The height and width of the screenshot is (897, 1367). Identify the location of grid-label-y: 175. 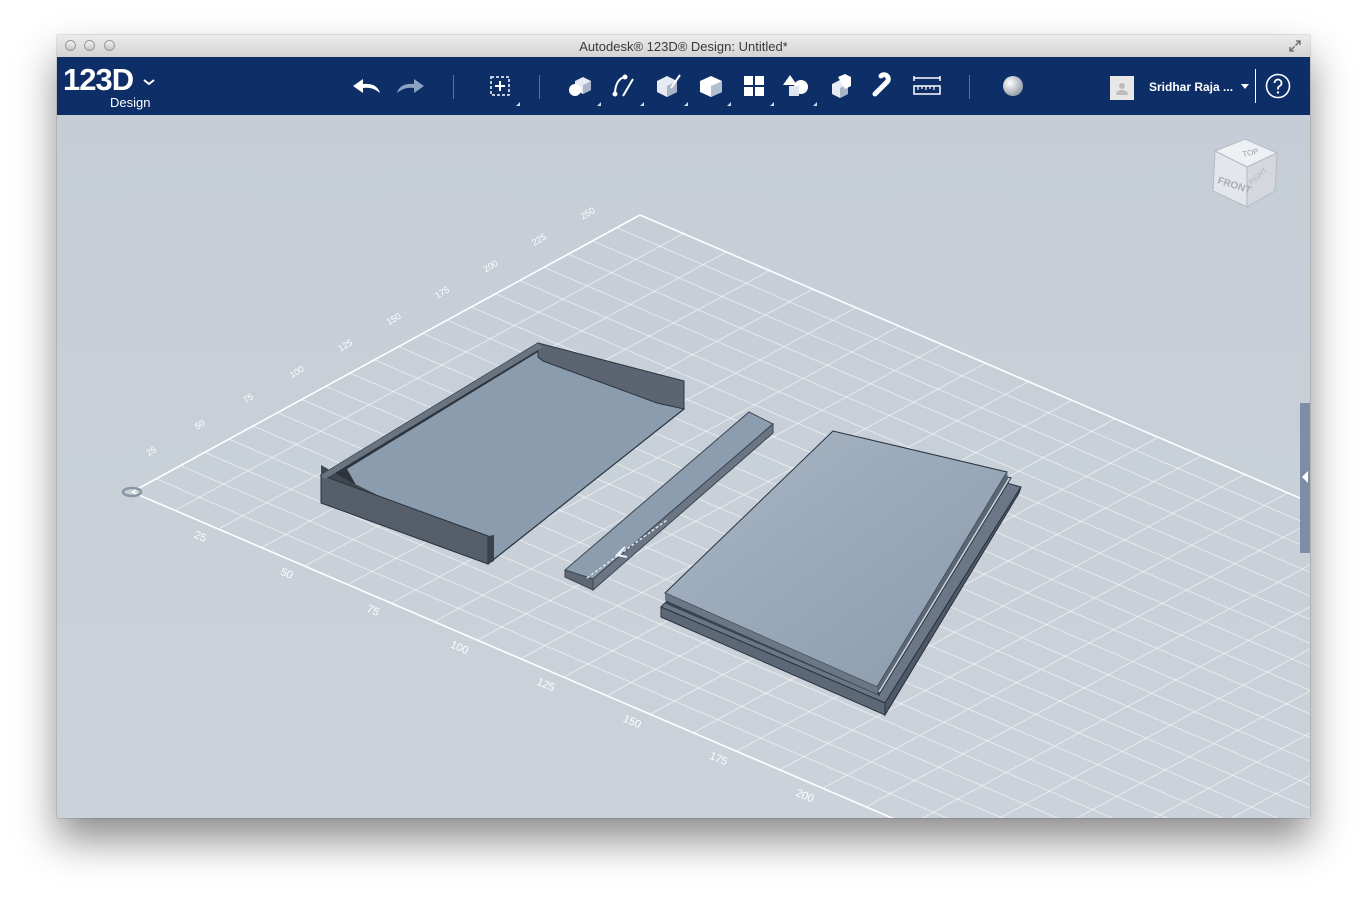
(442, 292).